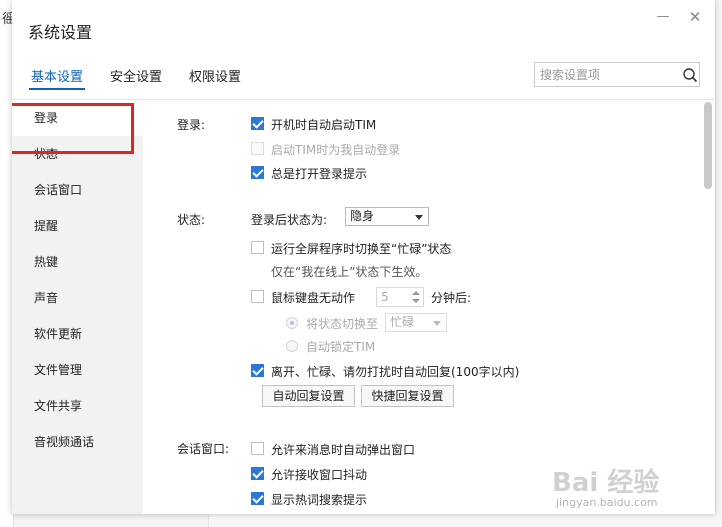  I want to click on content-scrollbar, so click(708, 307).